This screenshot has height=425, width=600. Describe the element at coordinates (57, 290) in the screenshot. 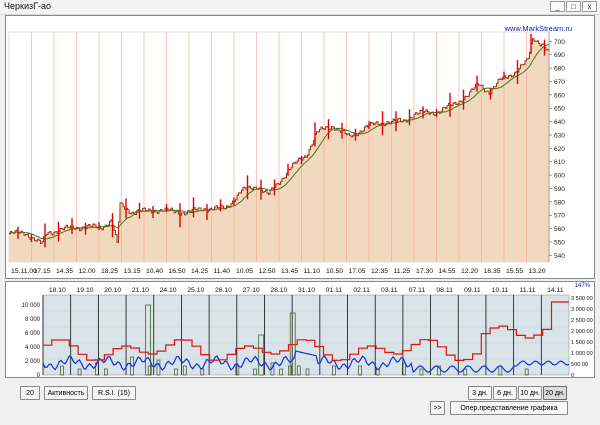

I see `date-tick-label-0: 18.10` at that location.